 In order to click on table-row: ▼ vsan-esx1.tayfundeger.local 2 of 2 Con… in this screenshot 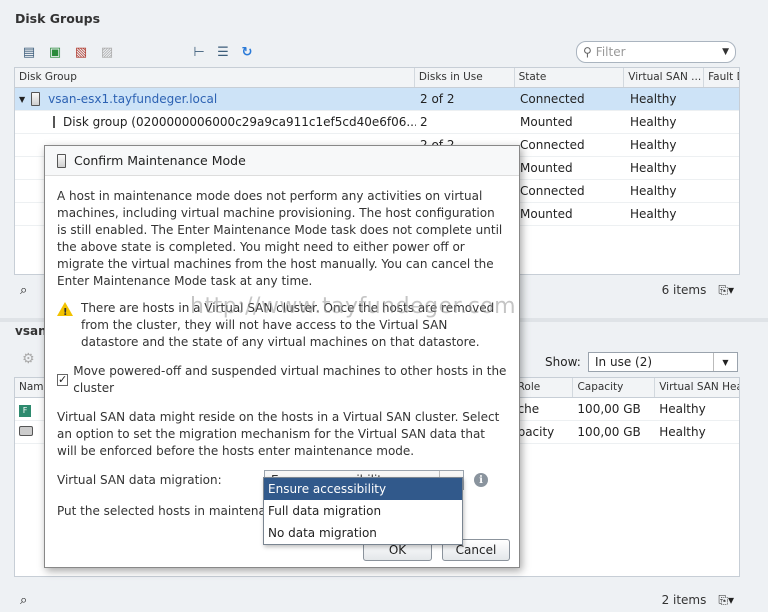, I will do `click(377, 99)`.